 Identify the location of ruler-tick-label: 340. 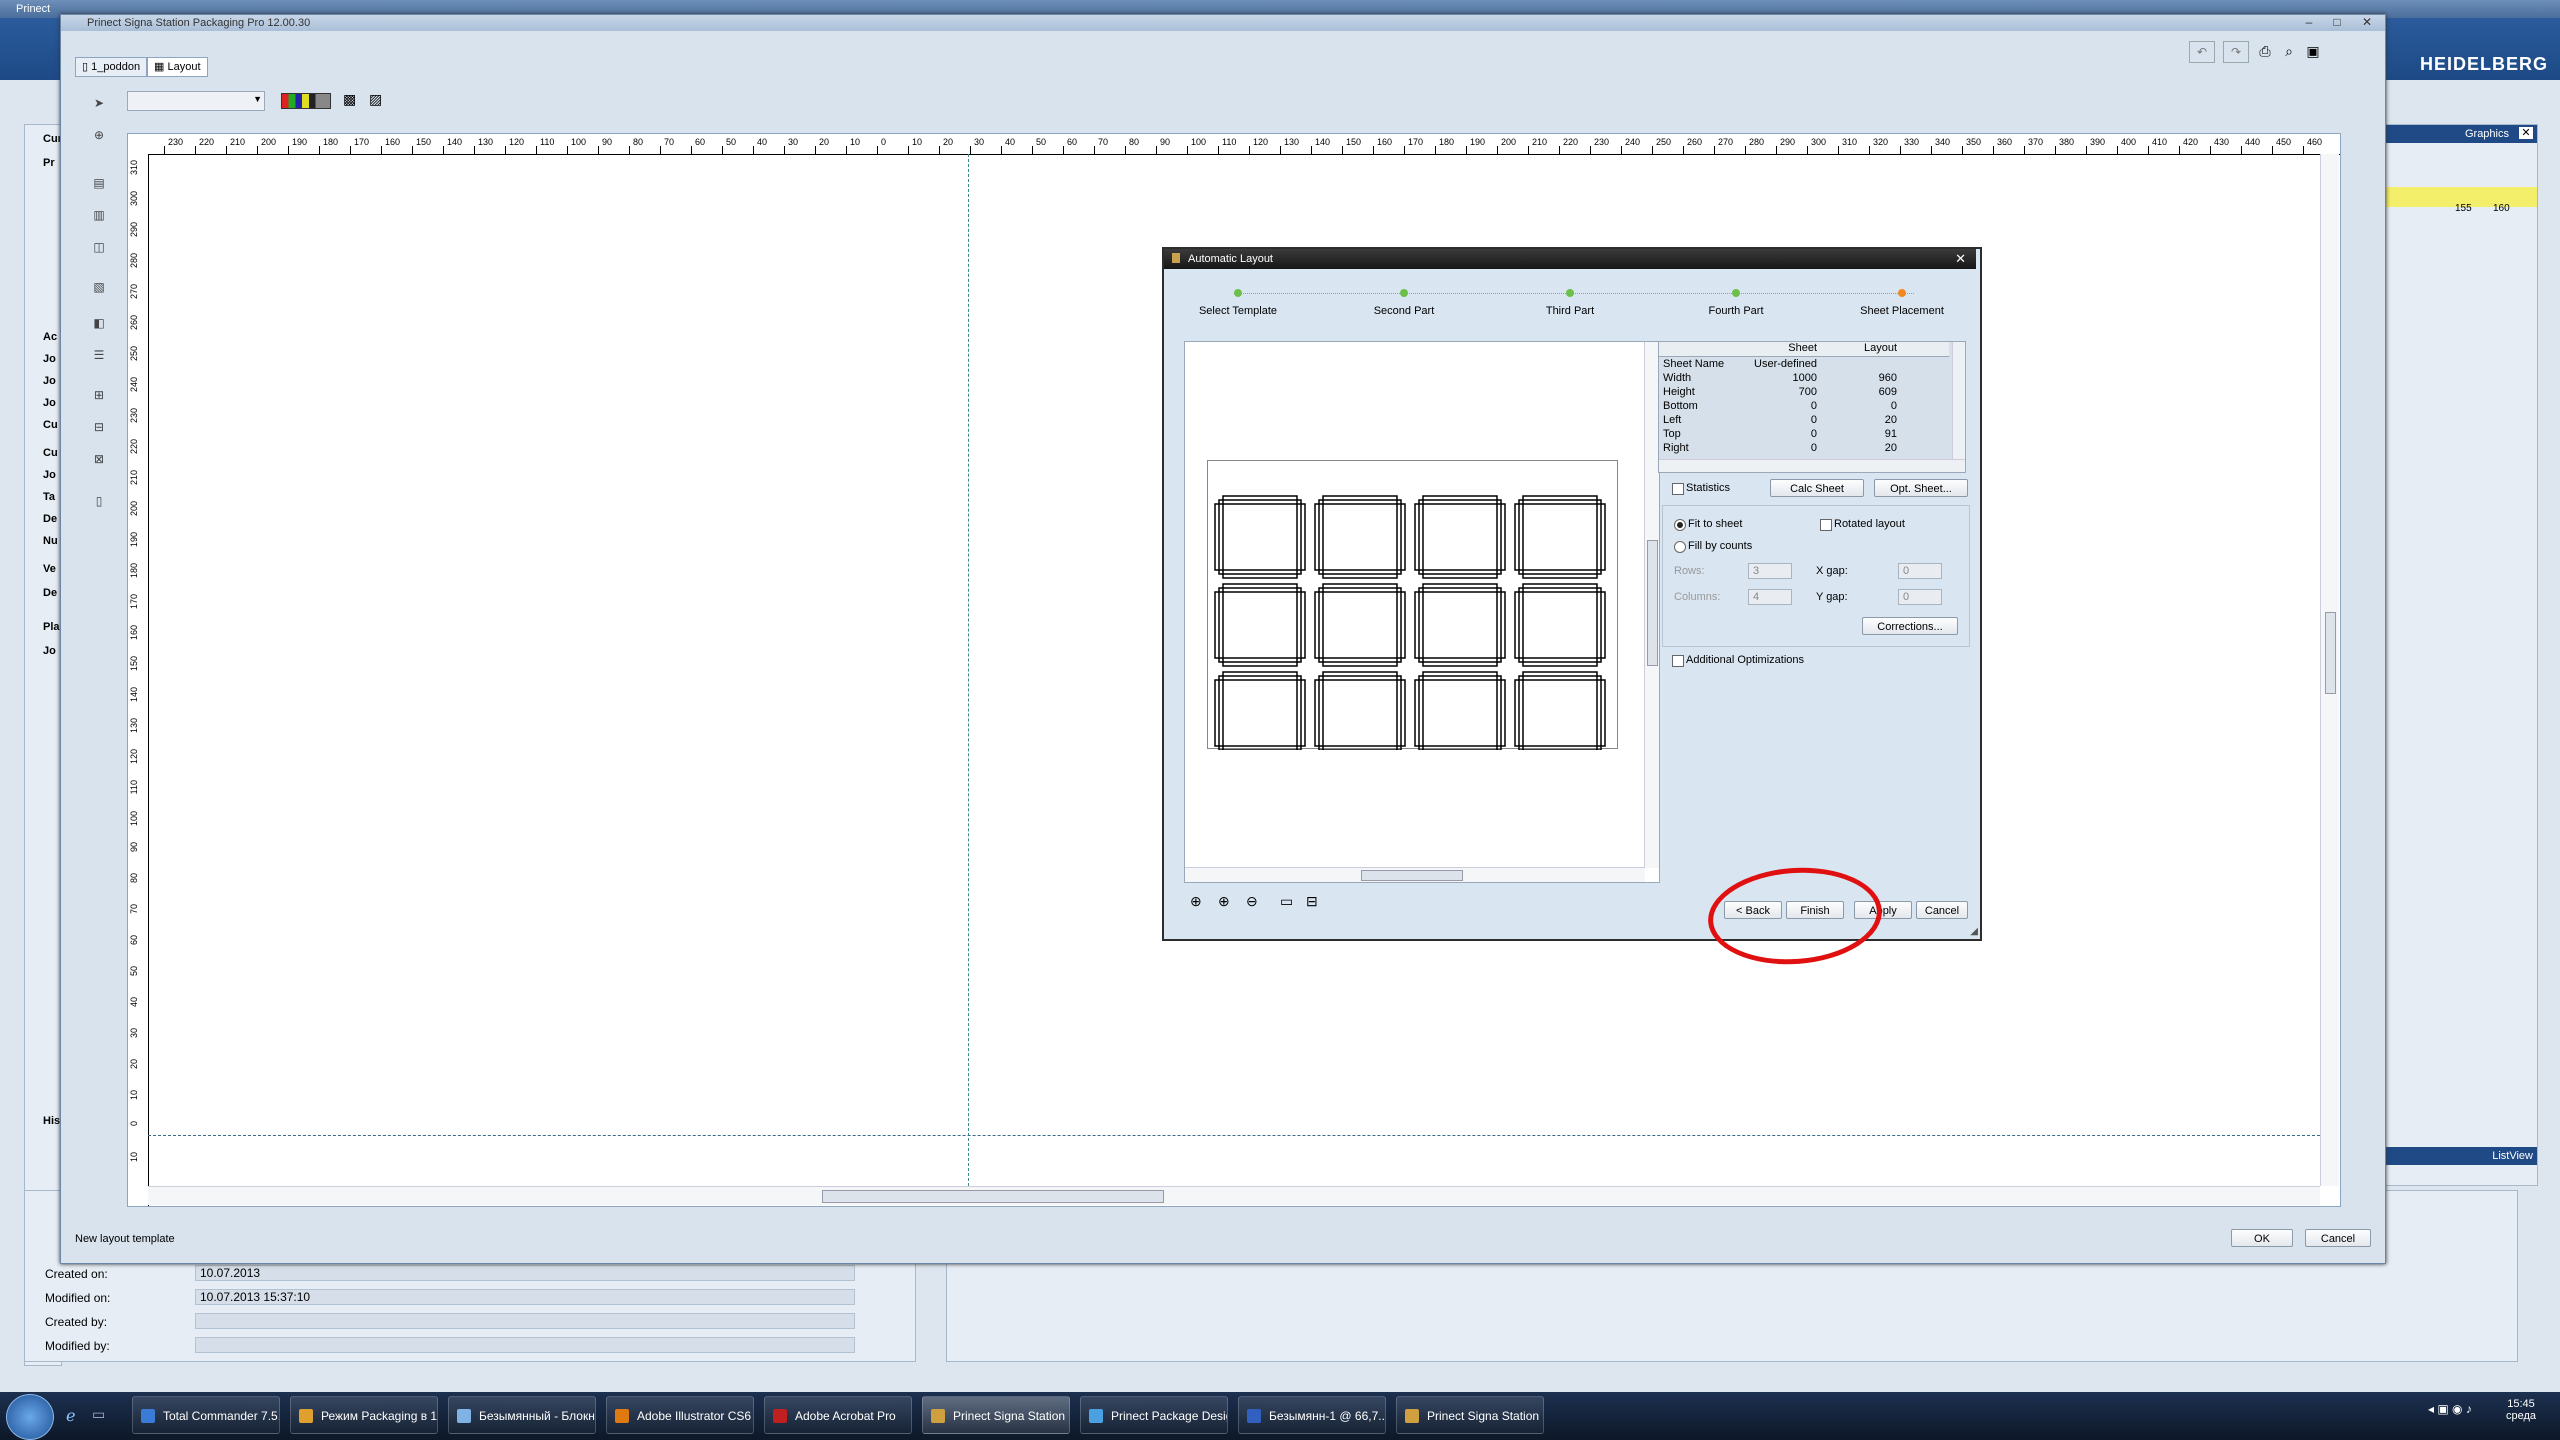
(1943, 142).